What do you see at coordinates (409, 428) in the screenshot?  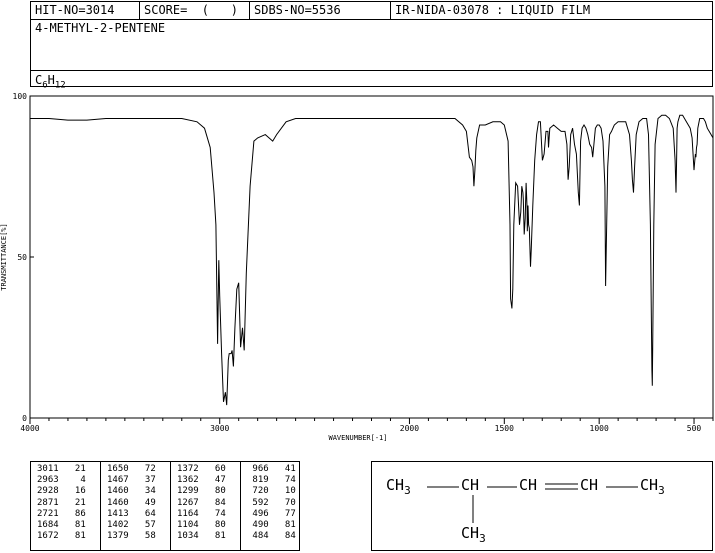 I see `x-tick-label: 2000` at bounding box center [409, 428].